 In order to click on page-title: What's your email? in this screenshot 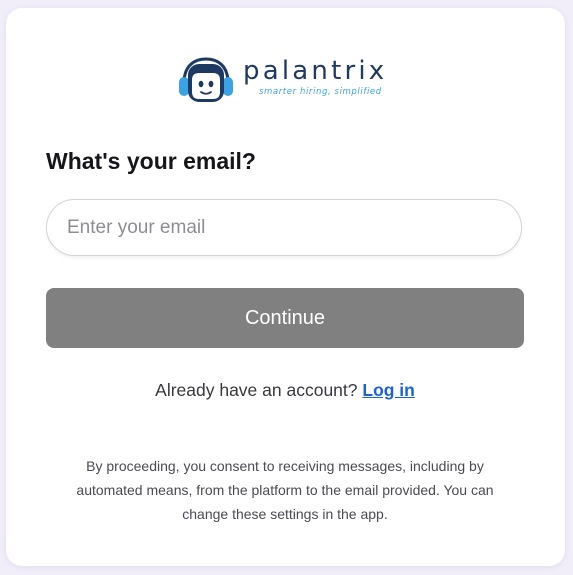, I will do `click(151, 161)`.